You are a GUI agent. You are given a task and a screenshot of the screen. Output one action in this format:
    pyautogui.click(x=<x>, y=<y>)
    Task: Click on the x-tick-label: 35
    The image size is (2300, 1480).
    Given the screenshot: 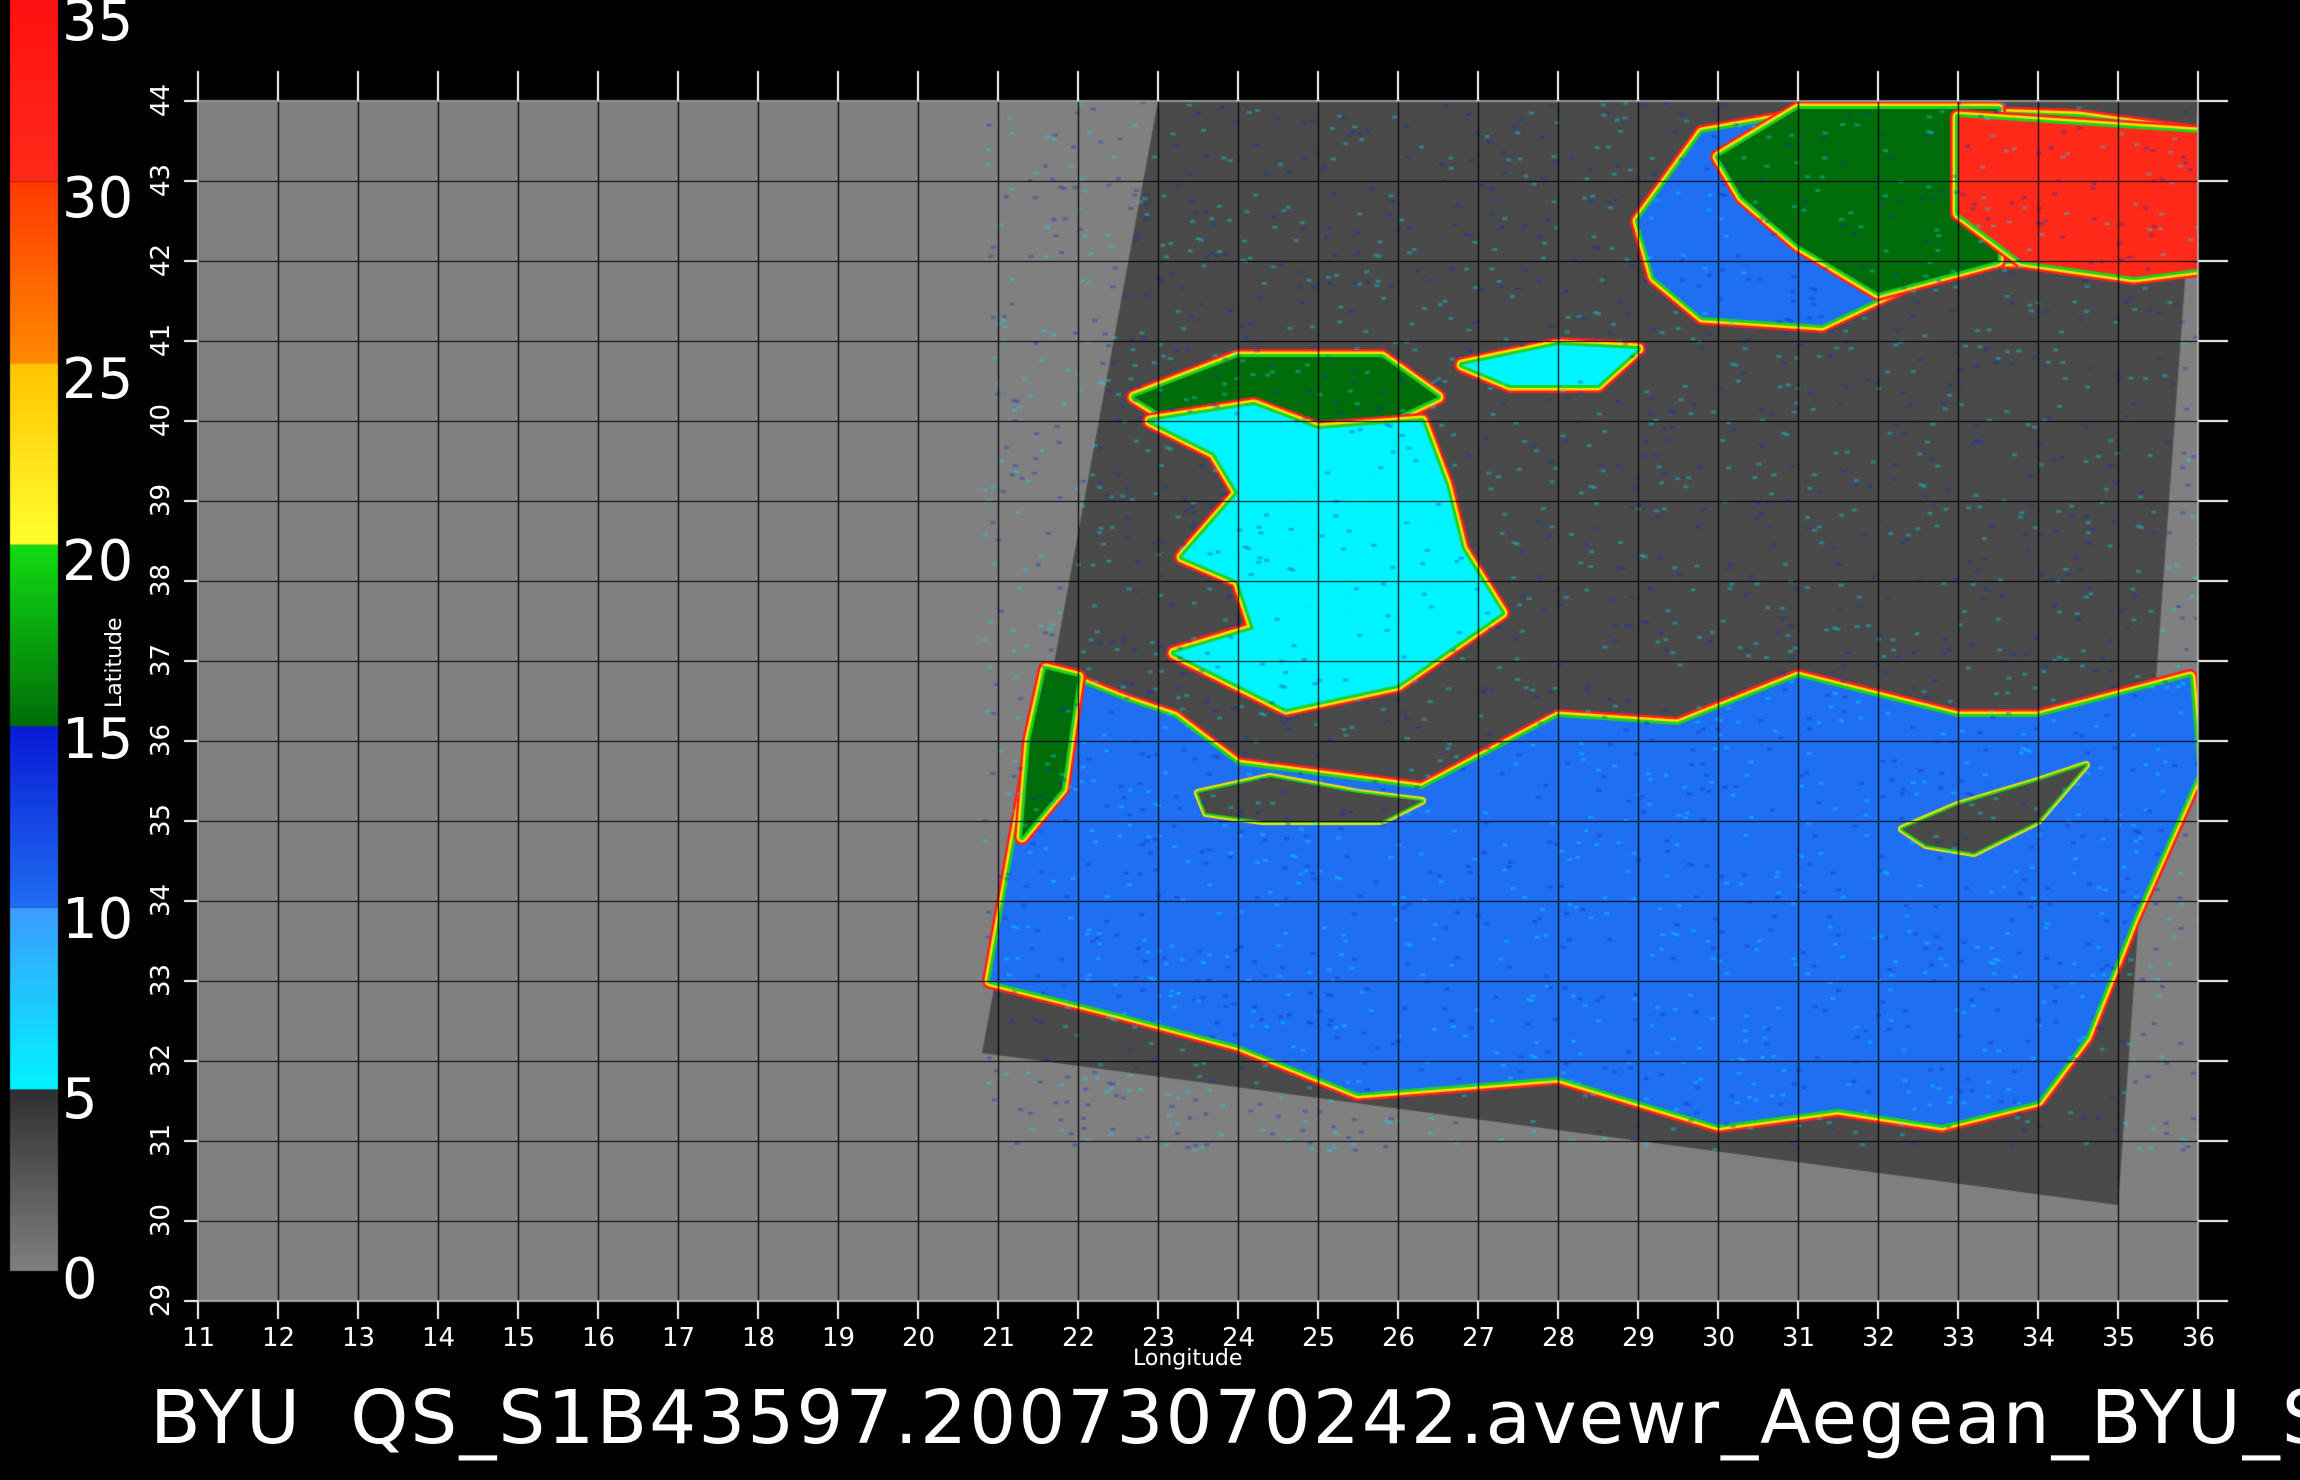 What is the action you would take?
    pyautogui.click(x=2119, y=1338)
    